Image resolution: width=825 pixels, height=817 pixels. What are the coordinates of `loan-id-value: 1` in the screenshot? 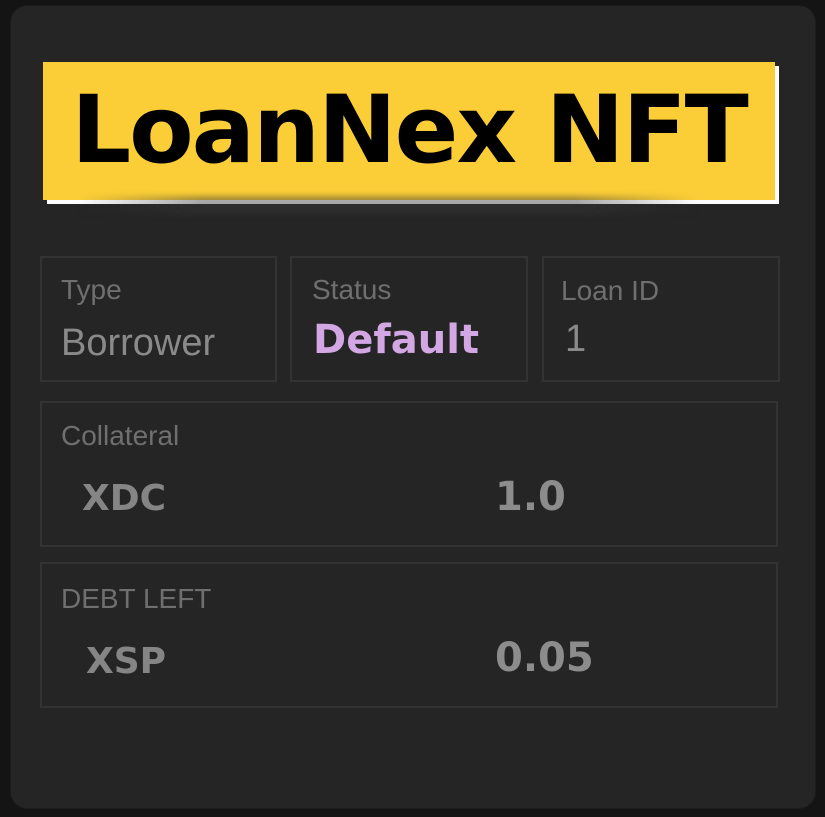 It's located at (576, 339).